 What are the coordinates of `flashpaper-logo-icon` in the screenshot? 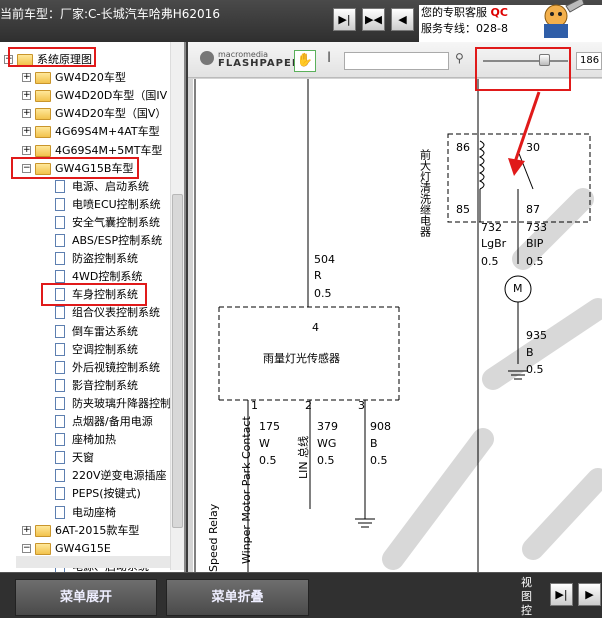 It's located at (207, 58).